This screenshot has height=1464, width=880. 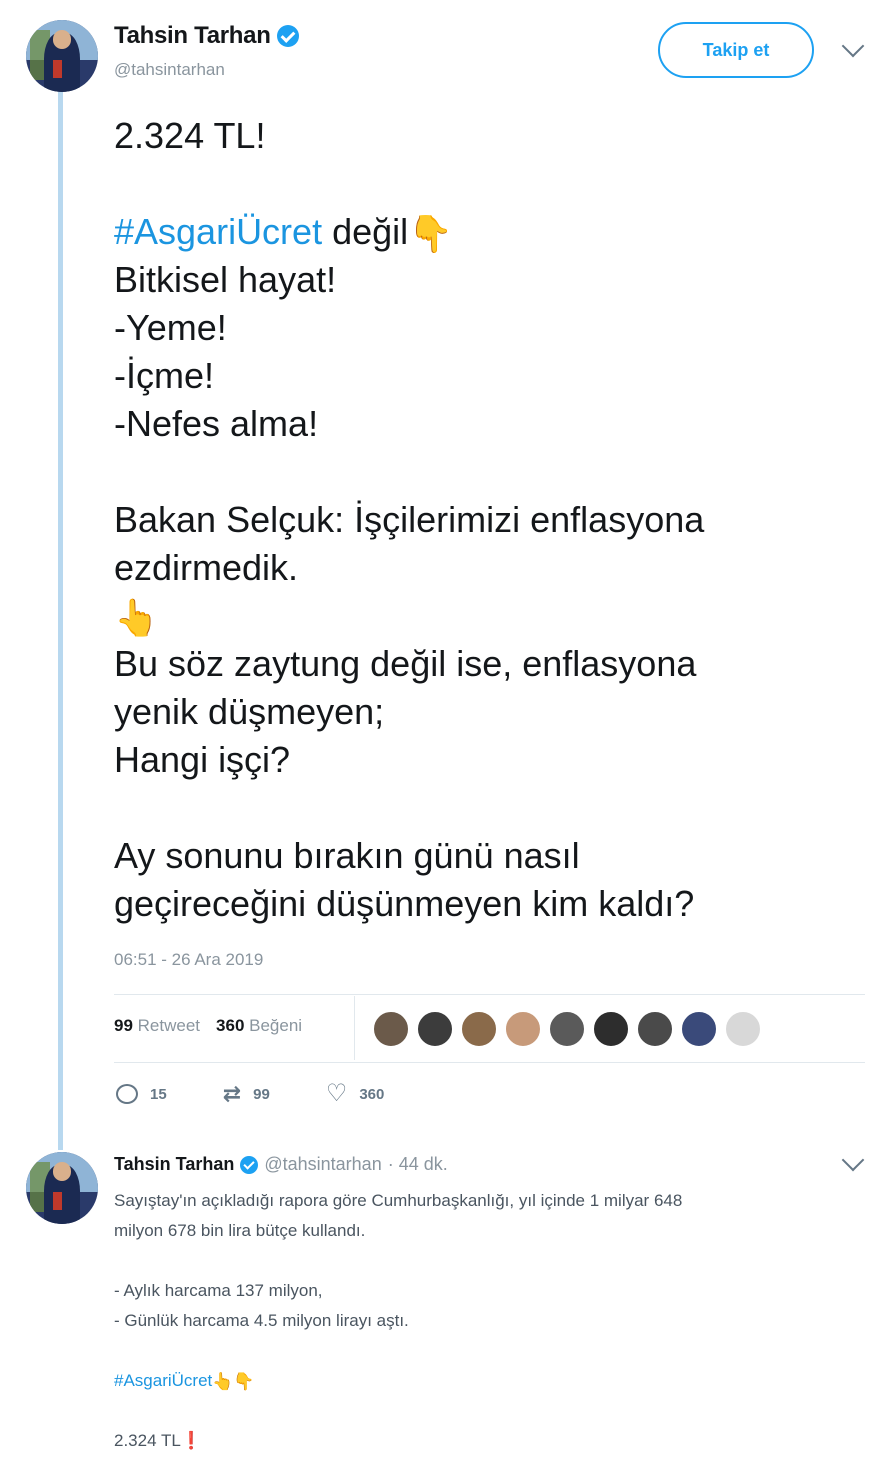 I want to click on text-line: Hangi işçi?, so click(x=474, y=760).